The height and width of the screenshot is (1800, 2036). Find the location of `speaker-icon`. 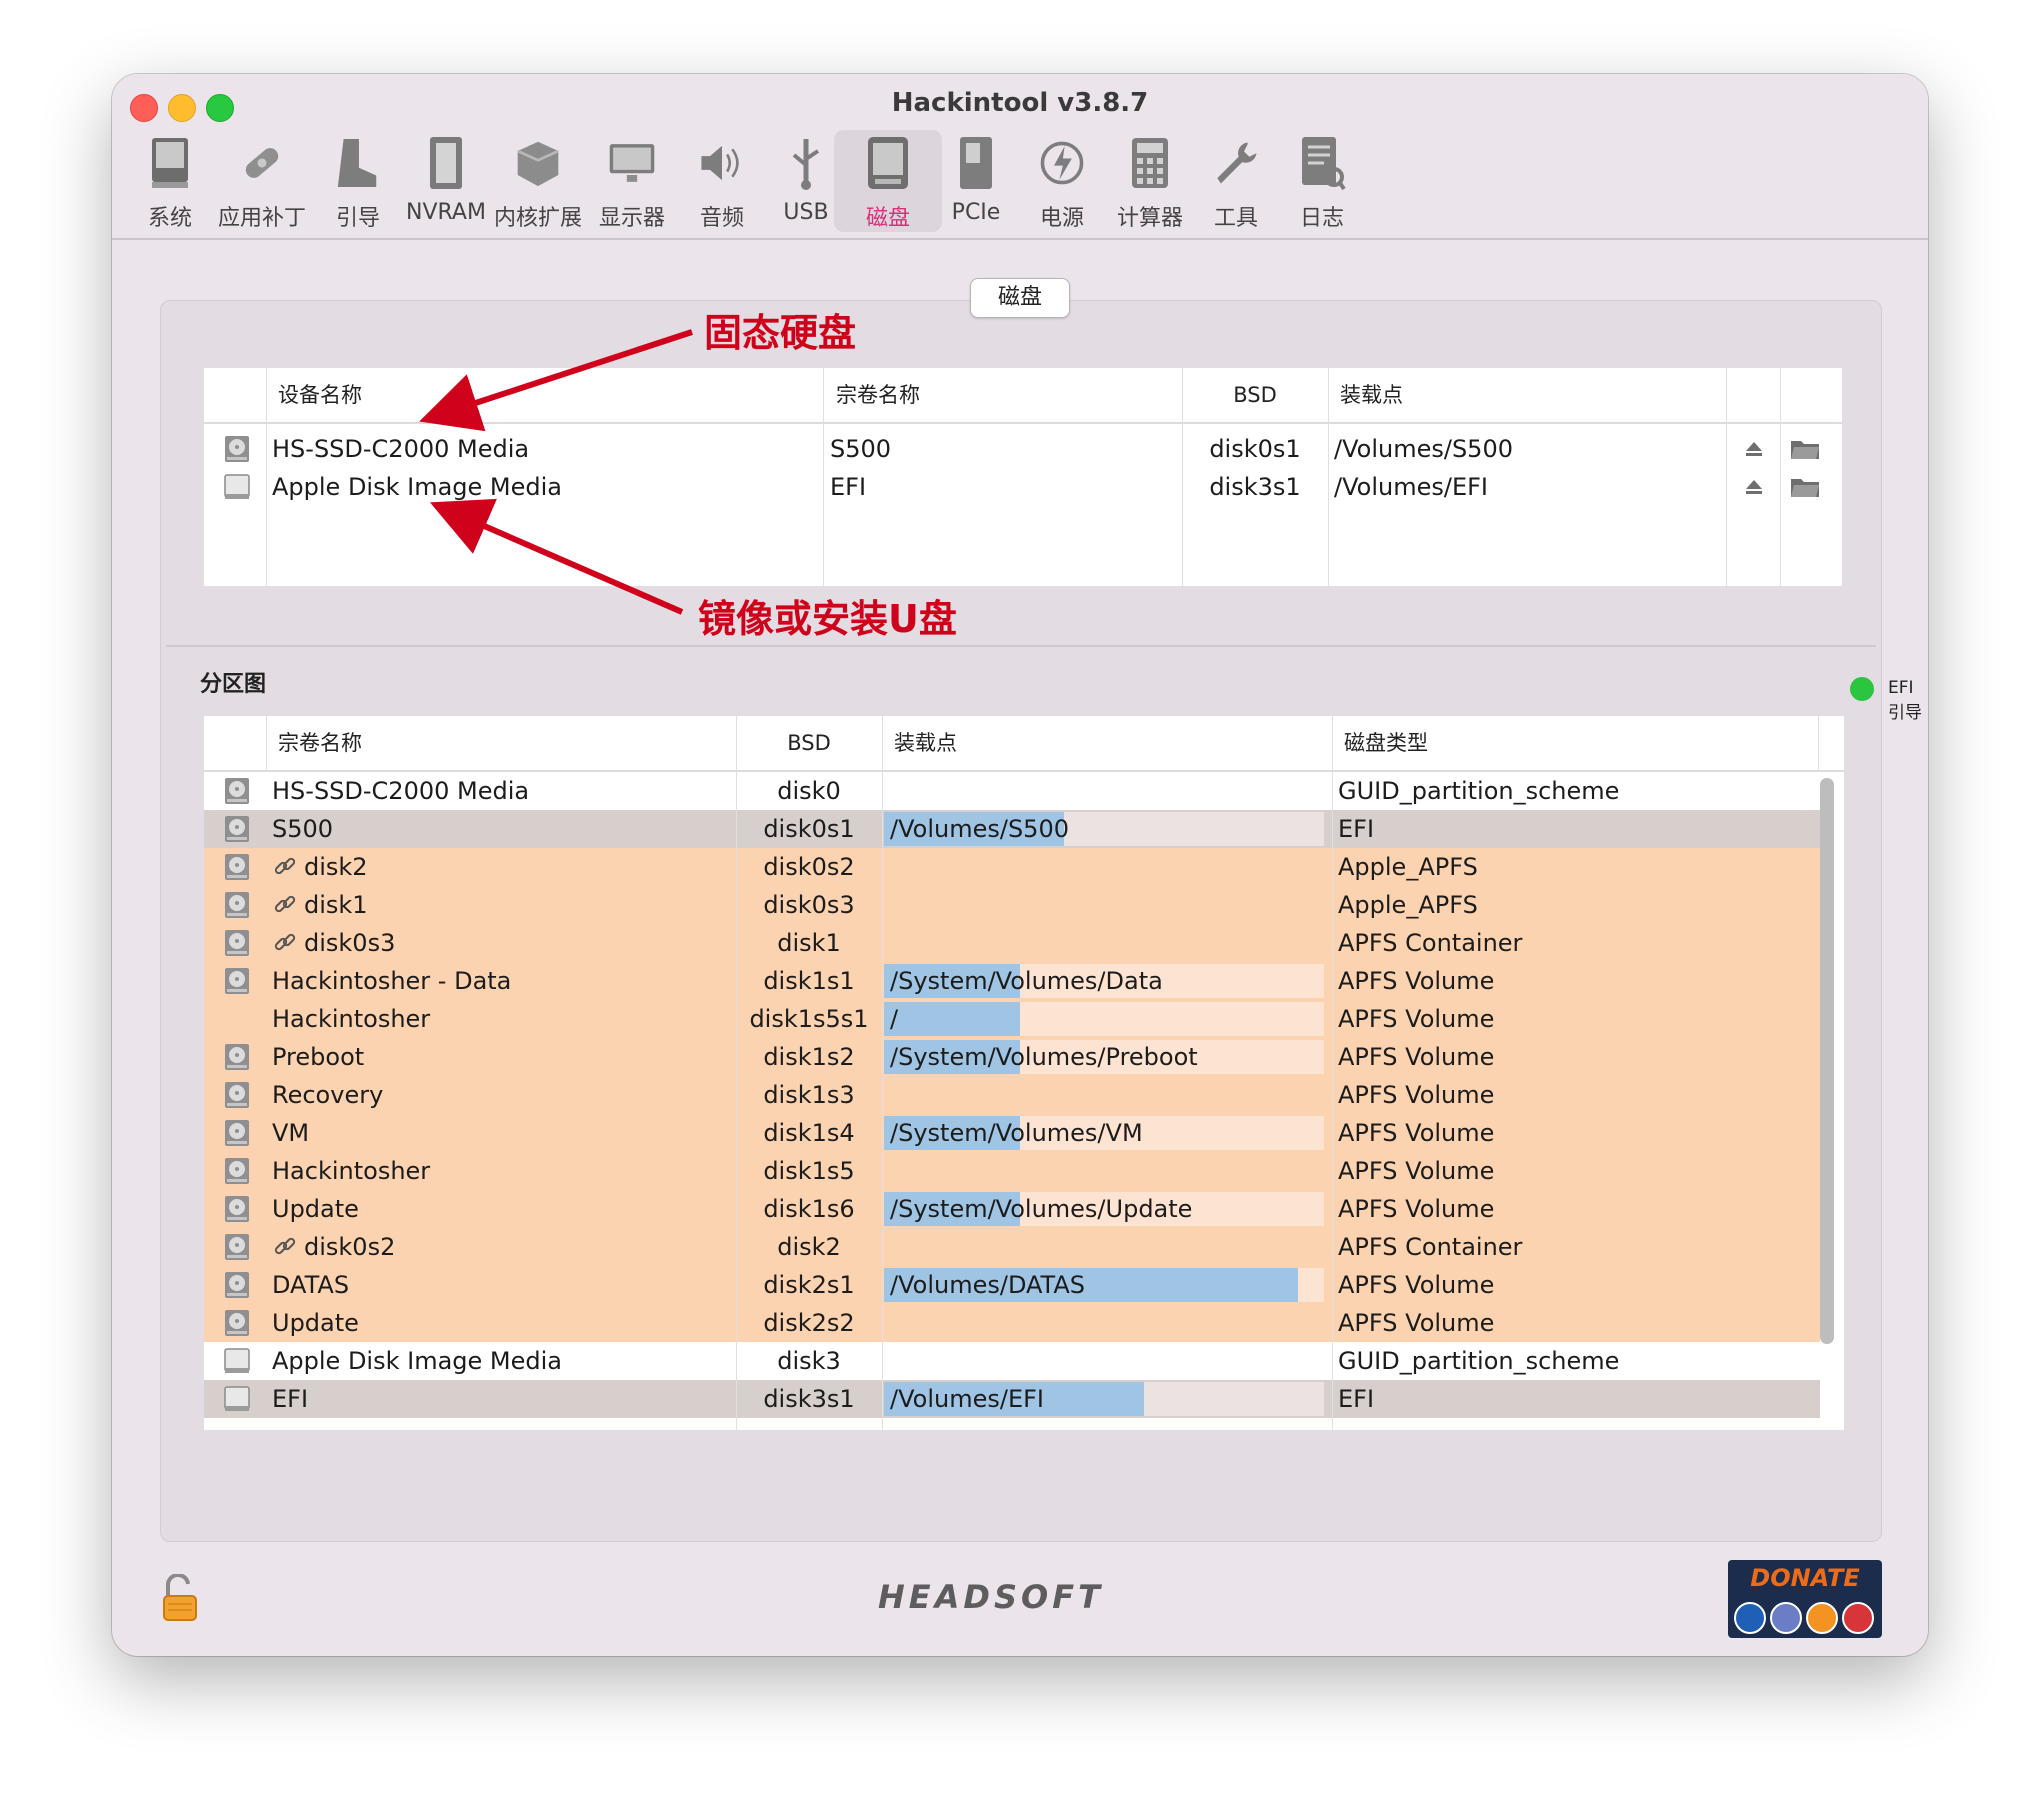

speaker-icon is located at coordinates (722, 163).